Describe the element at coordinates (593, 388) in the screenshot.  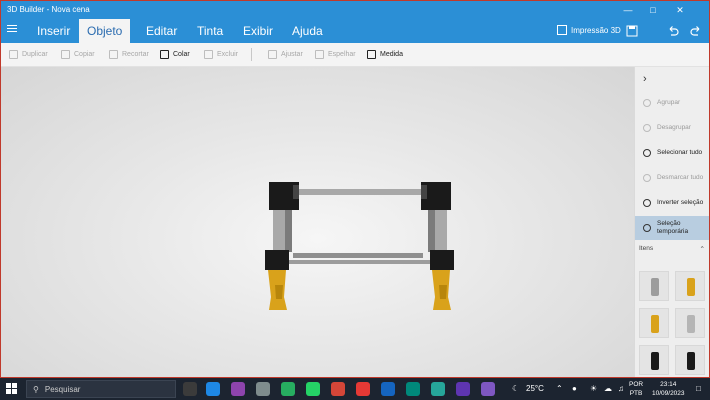
I see `network-icon: ☀` at that location.